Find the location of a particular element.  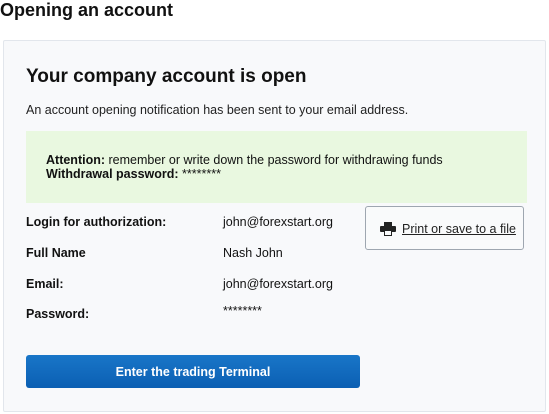

full-name-value: Nash John is located at coordinates (253, 253).